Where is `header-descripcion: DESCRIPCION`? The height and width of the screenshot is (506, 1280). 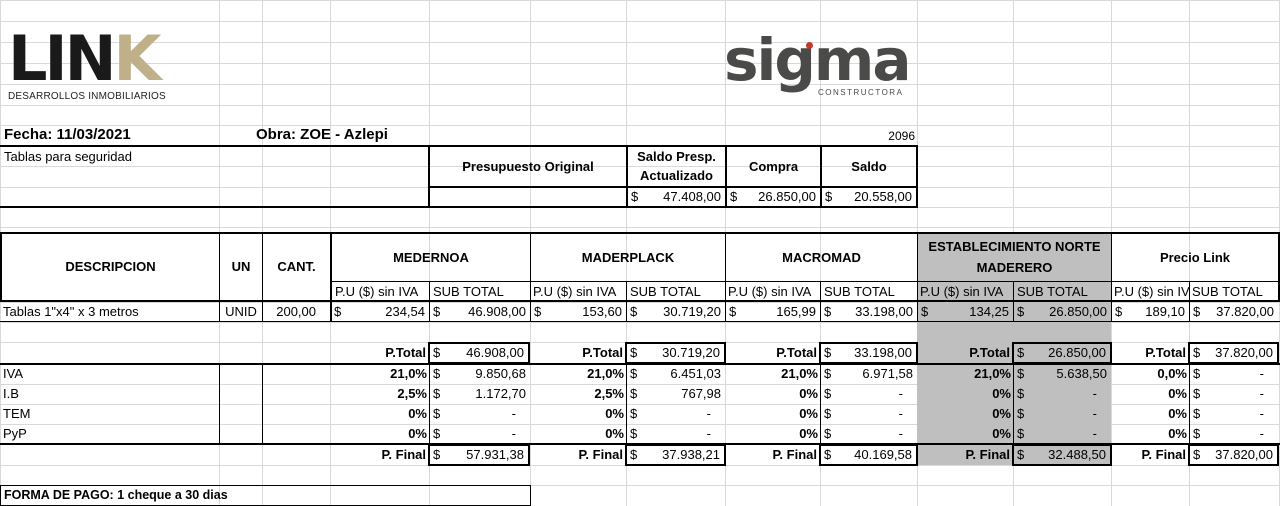
header-descripcion: DESCRIPCION is located at coordinates (110, 266).